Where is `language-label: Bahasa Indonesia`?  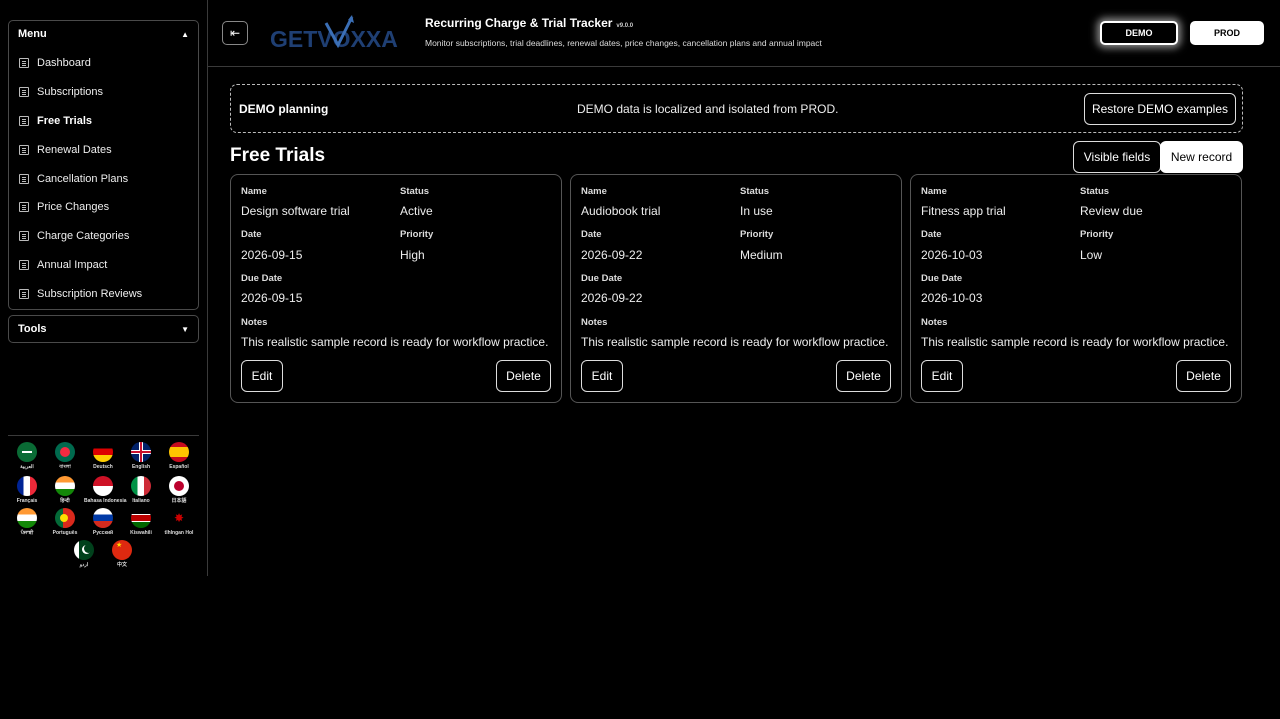 language-label: Bahasa Indonesia is located at coordinates (105, 501).